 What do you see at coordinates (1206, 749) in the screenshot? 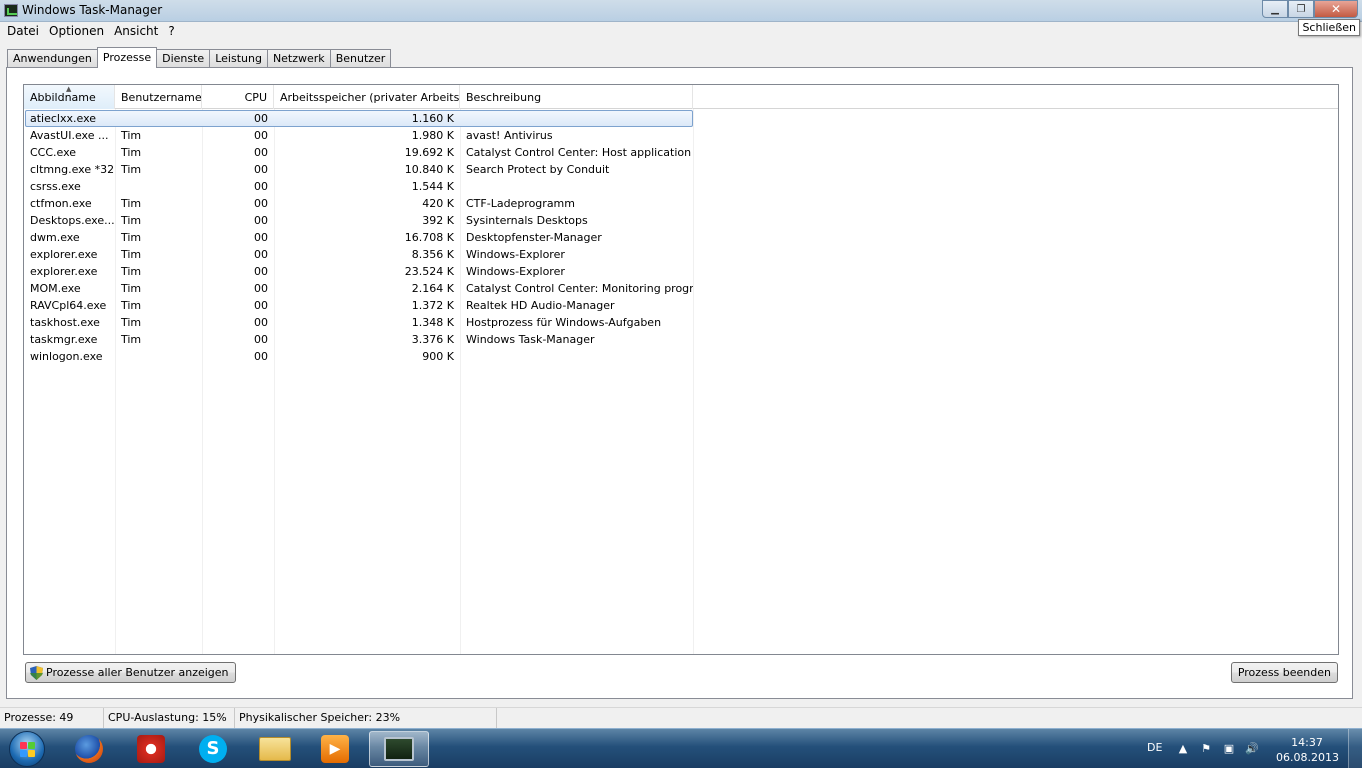
I see `action-center-flag-icon: ⚑` at bounding box center [1206, 749].